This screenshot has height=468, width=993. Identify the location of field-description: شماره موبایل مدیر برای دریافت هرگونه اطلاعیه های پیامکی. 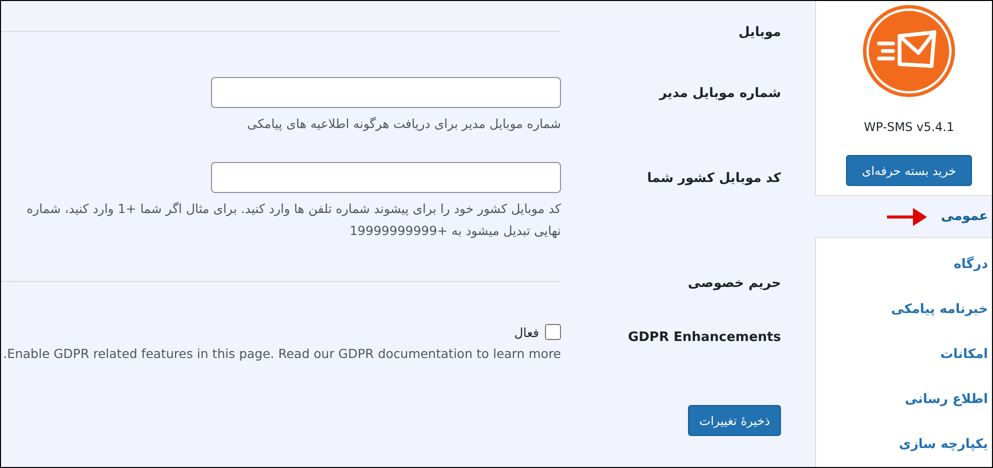
(403, 124).